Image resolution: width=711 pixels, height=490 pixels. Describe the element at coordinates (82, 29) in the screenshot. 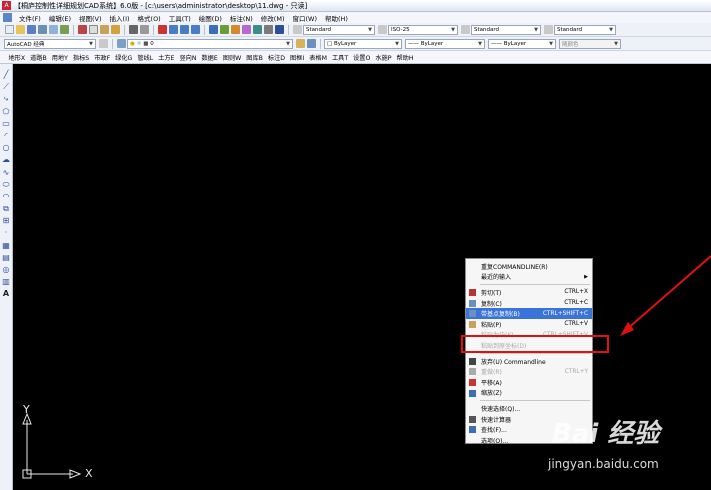

I see `cut-icon` at that location.